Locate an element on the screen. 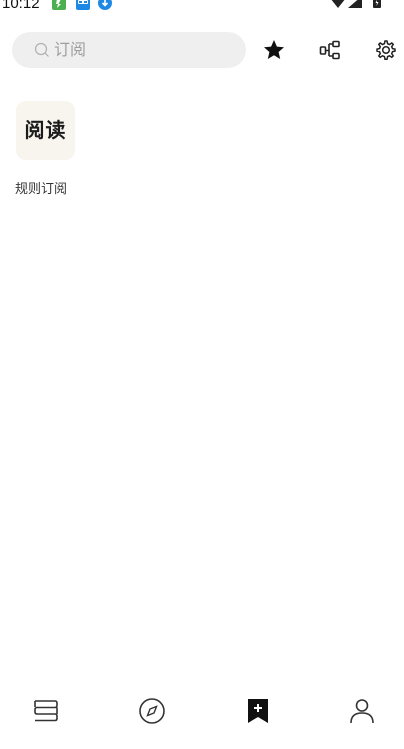  group-icon is located at coordinates (330, 50).